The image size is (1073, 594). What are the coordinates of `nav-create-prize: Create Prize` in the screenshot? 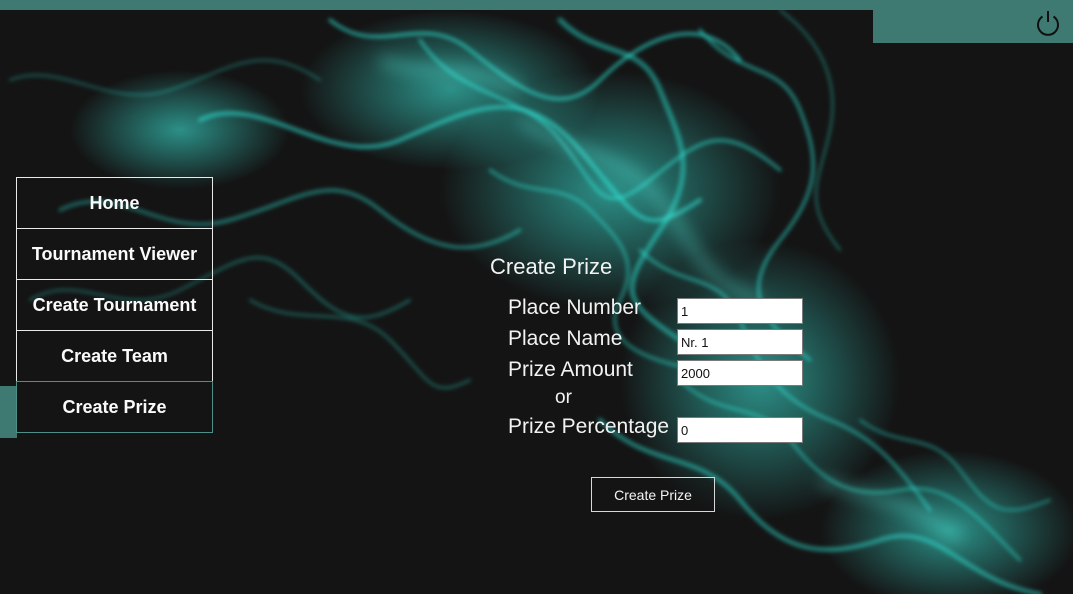 It's located at (114, 407).